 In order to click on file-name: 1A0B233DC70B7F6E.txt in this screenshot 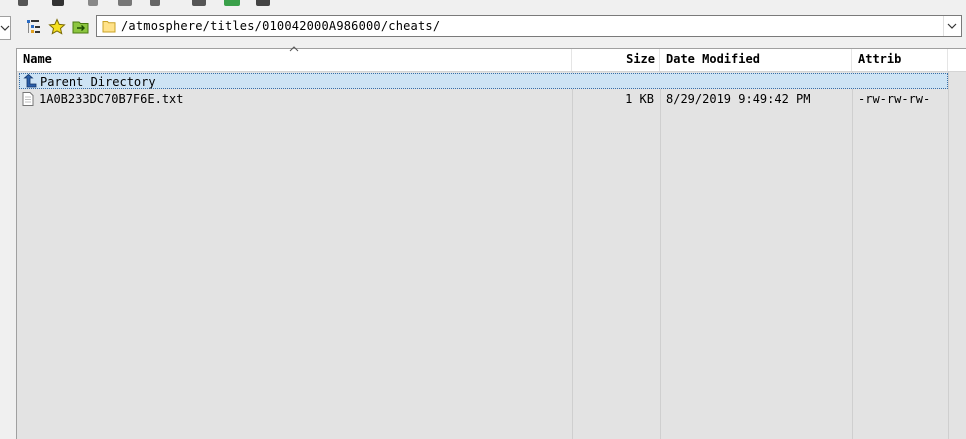, I will do `click(111, 99)`.